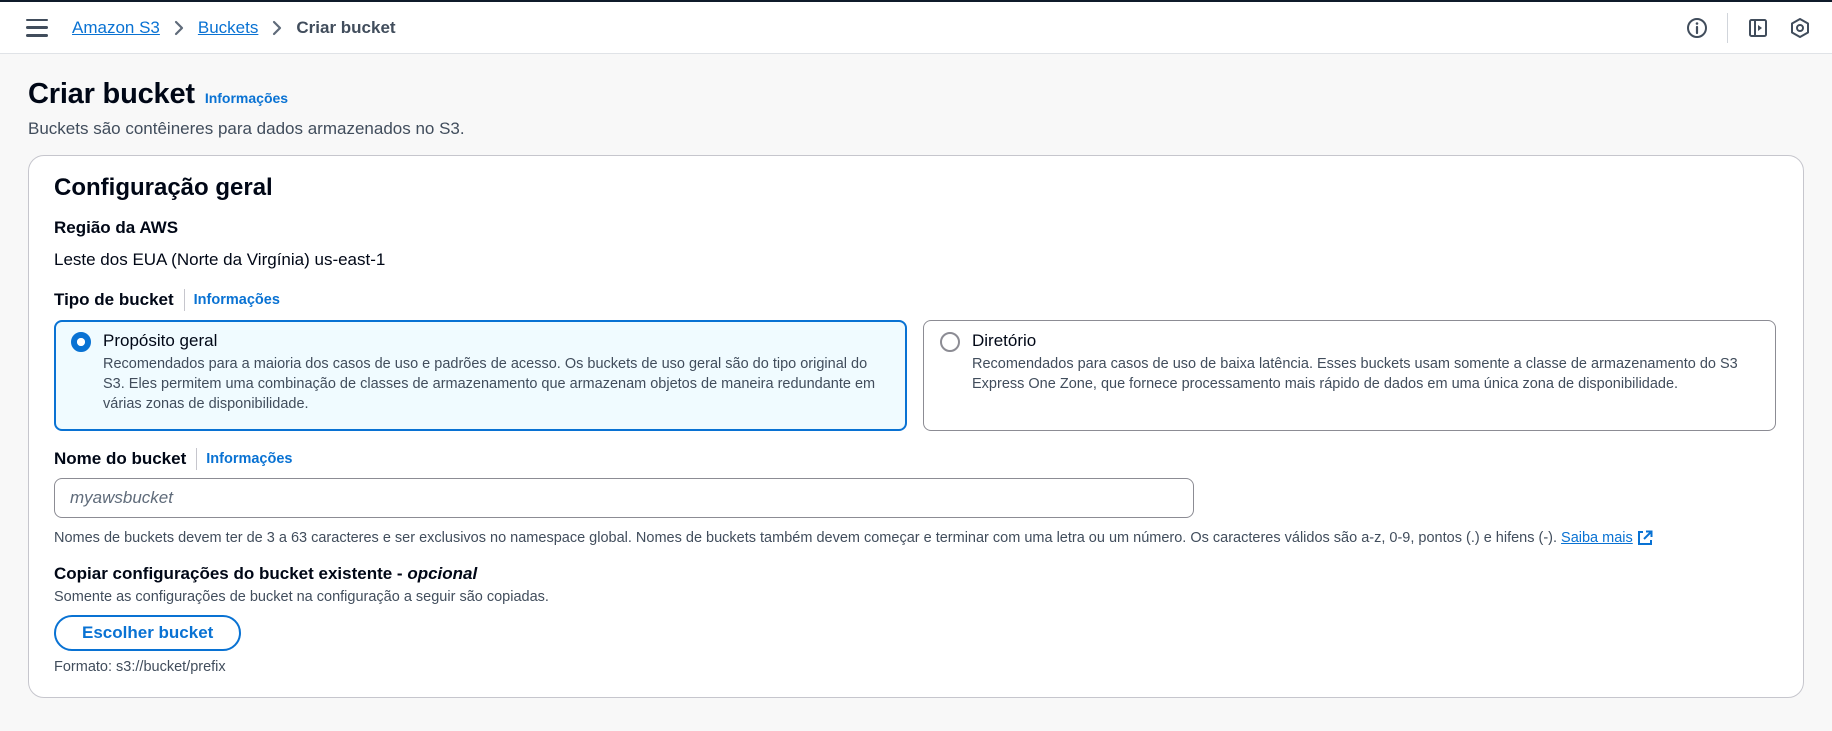  I want to click on format-hint: Formato: s3://bucket/prefix, so click(140, 667).